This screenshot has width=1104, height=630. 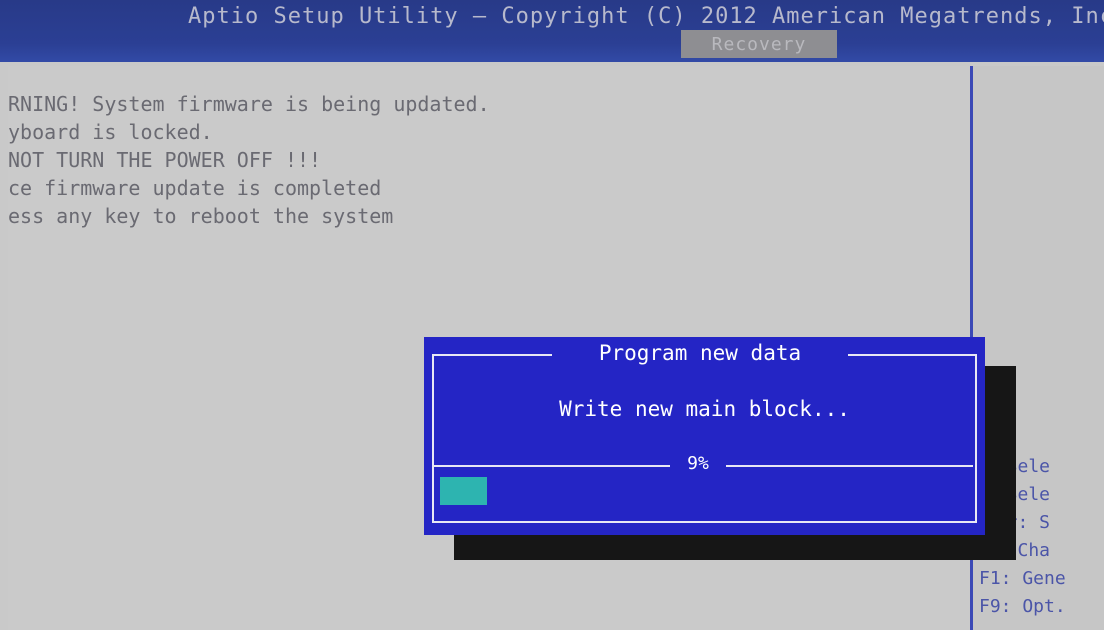 What do you see at coordinates (849, 466) in the screenshot?
I see `progress-separator-right` at bounding box center [849, 466].